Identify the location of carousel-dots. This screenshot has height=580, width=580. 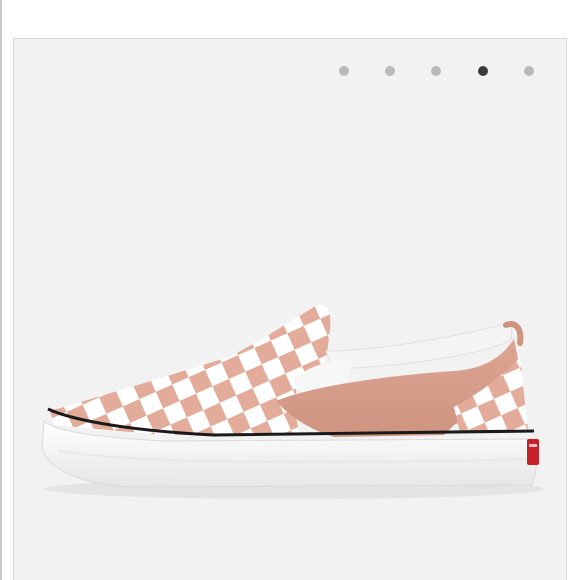
(290, 72).